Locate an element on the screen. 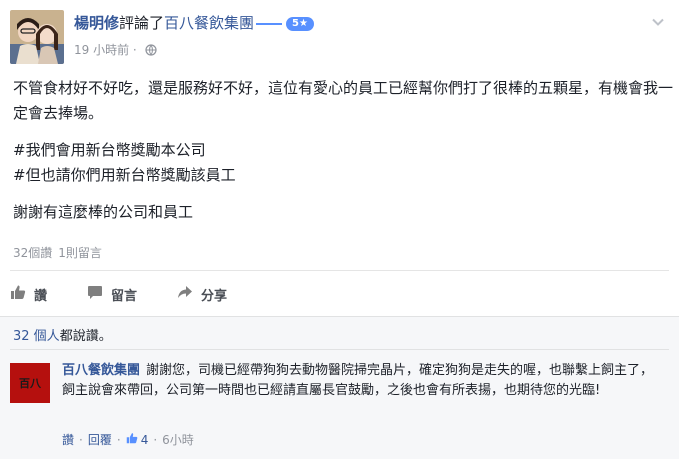 This screenshot has height=459, width=679. likes-suffix: 都說讚。 is located at coordinates (85, 336).